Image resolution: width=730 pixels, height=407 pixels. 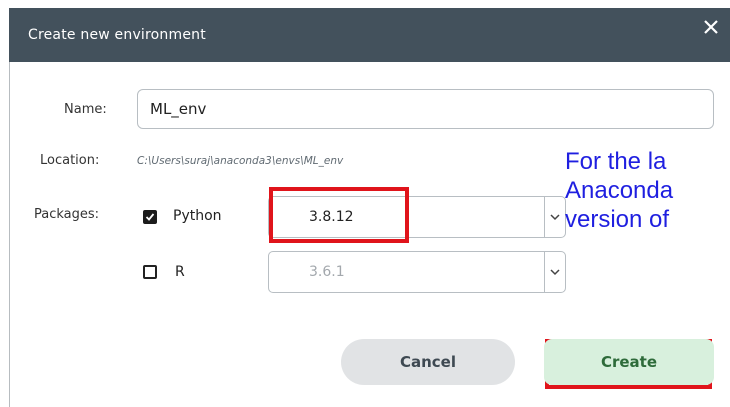 What do you see at coordinates (616, 161) in the screenshot?
I see `annotation-line: For the la` at bounding box center [616, 161].